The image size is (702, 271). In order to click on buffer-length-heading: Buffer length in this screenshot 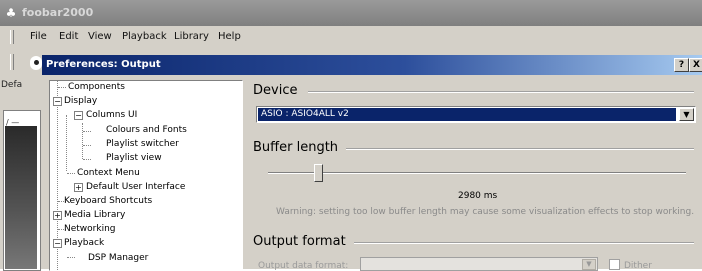, I will do `click(296, 147)`.